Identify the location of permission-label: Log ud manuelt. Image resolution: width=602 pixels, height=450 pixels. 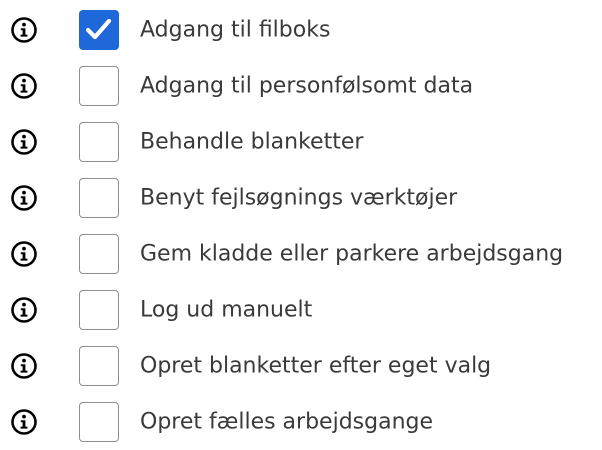
(226, 310).